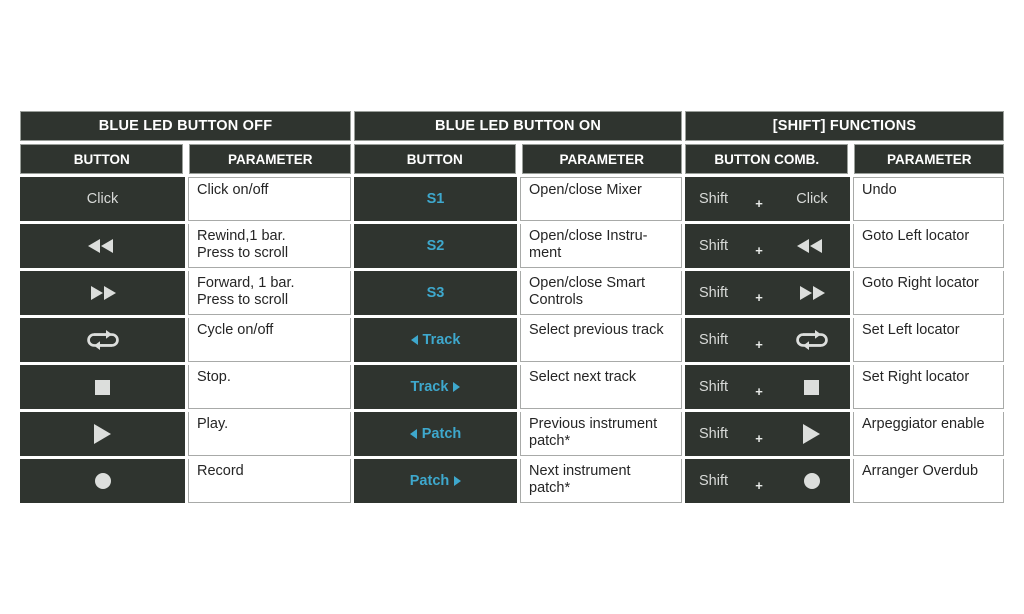 This screenshot has height=614, width=1024. I want to click on parameter-cell: Click on/off, so click(269, 199).